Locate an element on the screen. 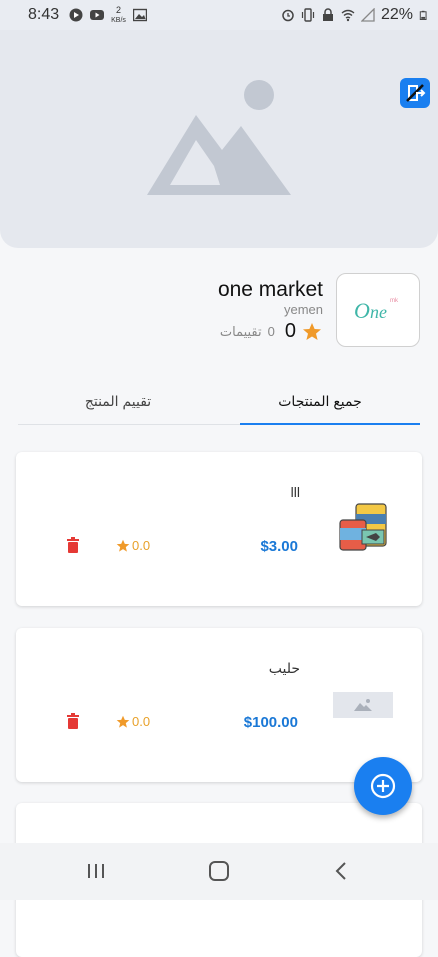 The height and width of the screenshot is (957, 438). product-price: $100.00 is located at coordinates (270, 722).